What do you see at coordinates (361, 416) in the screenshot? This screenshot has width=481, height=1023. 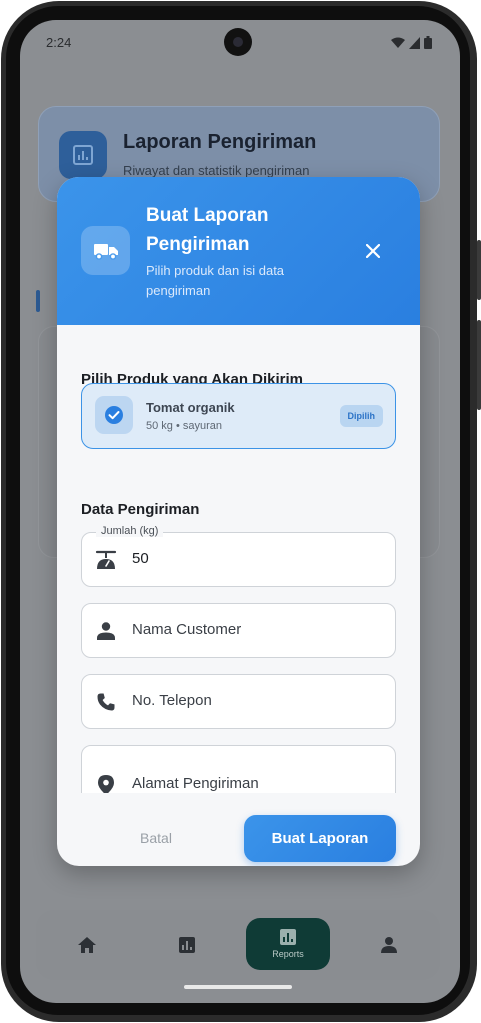 I see `selected-badge: Dipilih` at bounding box center [361, 416].